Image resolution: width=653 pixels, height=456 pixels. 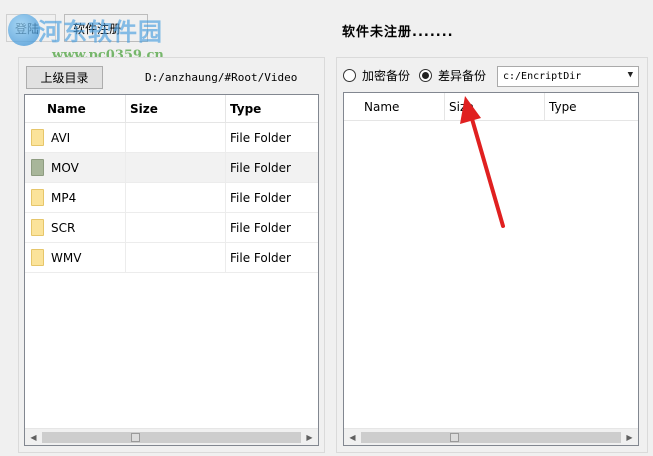 I want to click on register-tab: 软件注册, so click(x=106, y=28).